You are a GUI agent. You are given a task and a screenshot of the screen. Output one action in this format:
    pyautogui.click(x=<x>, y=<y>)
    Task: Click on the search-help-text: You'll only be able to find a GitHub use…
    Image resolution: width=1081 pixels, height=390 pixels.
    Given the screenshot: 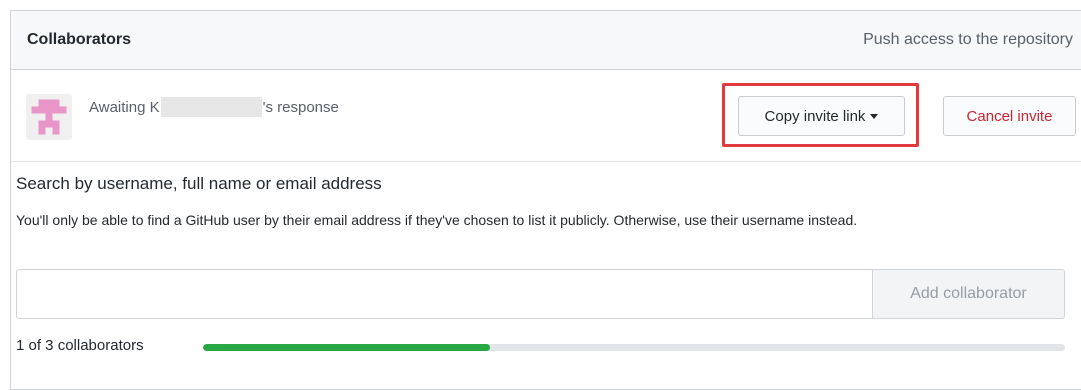 What is the action you would take?
    pyautogui.click(x=437, y=220)
    